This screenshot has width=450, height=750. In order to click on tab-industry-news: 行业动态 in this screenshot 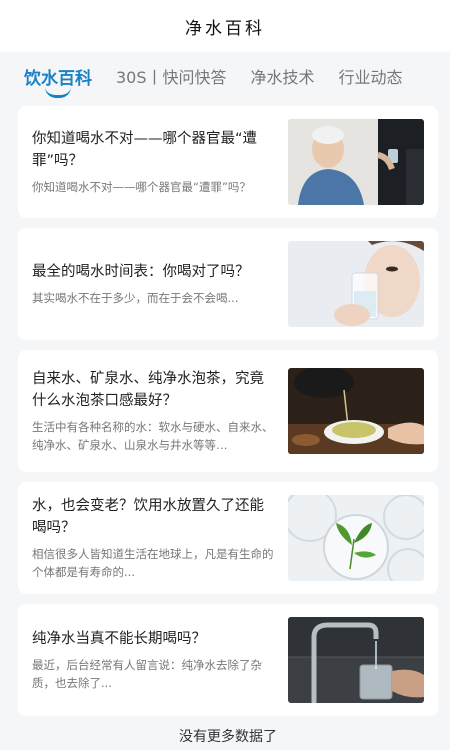, I will do `click(371, 76)`.